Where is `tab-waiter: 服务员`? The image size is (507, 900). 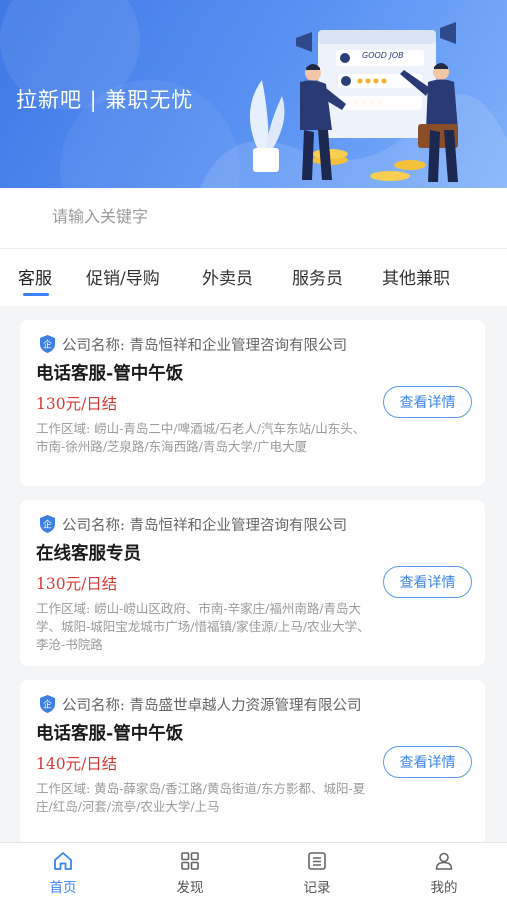
tab-waiter: 服务员 is located at coordinates (317, 276).